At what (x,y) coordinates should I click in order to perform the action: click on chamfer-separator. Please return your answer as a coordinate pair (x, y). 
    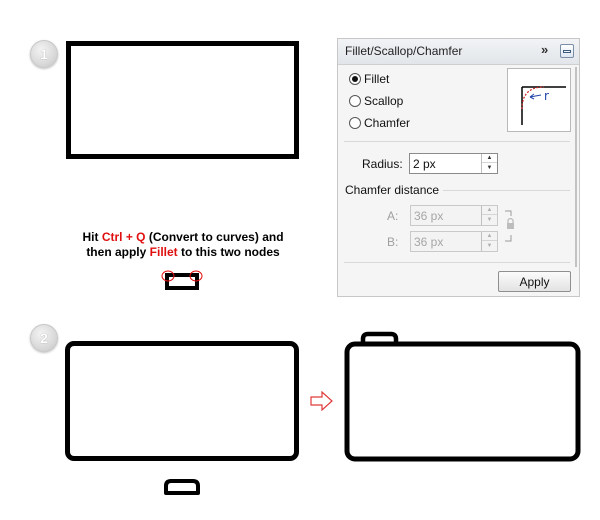
    Looking at the image, I should click on (506, 190).